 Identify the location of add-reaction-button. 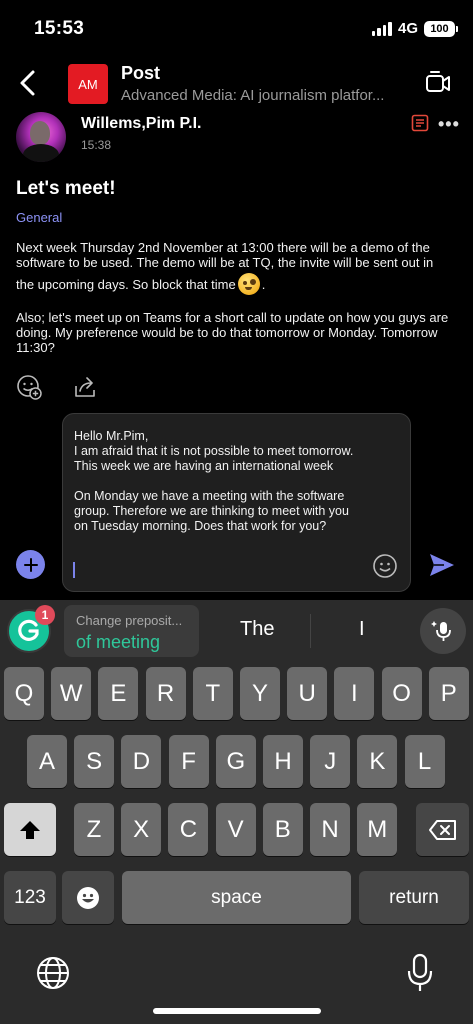
(29, 387).